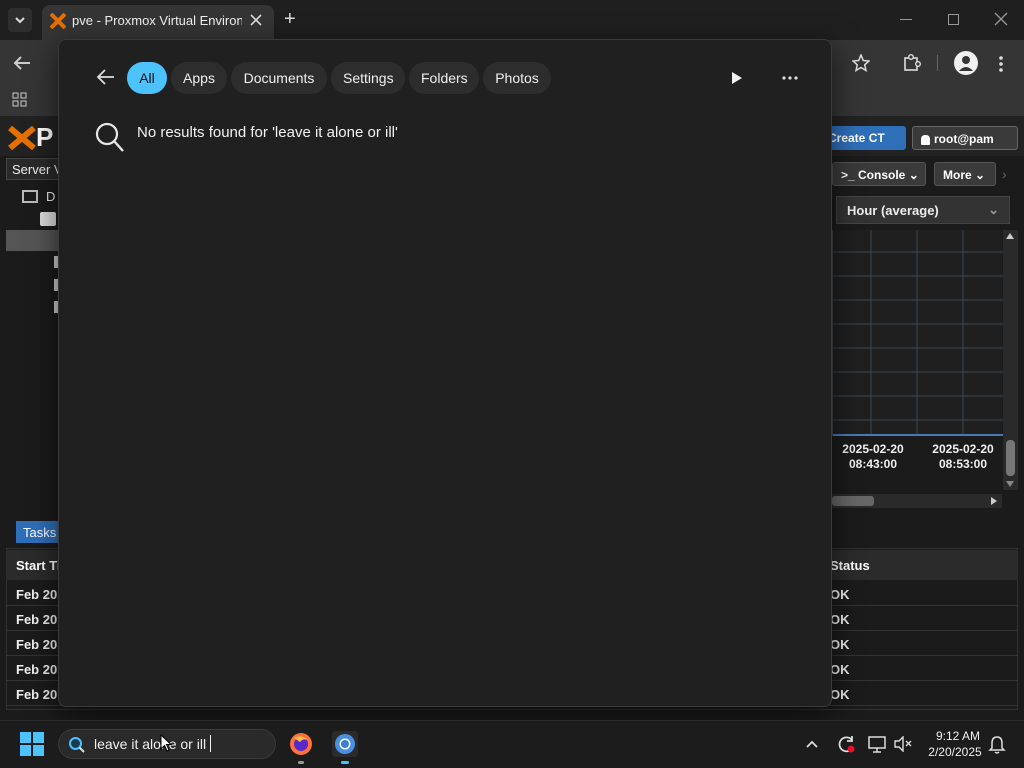  Describe the element at coordinates (850, 565) in the screenshot. I see `column-header-status: Status` at that location.